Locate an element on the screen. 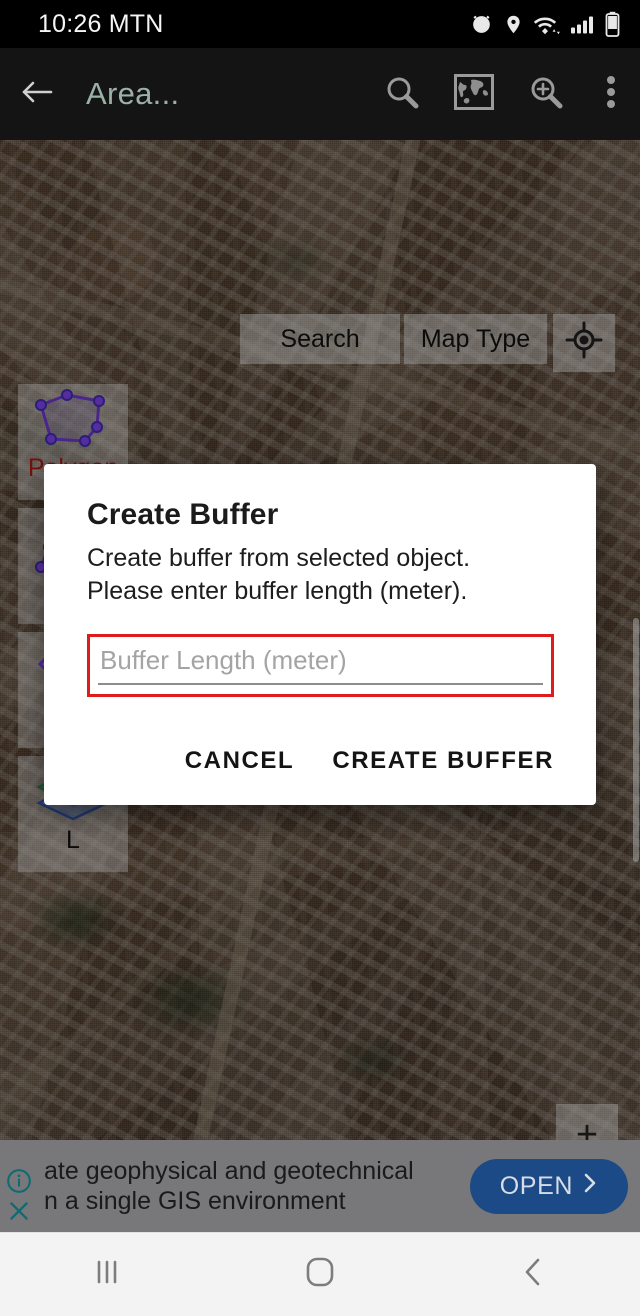 The image size is (640, 1316). status-icon-group is located at coordinates (544, 24).